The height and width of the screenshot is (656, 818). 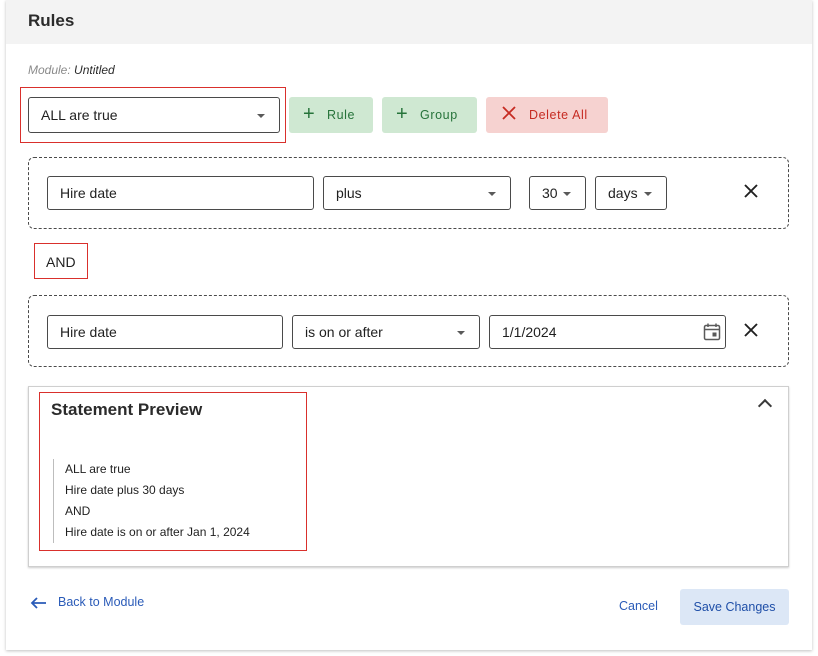 What do you see at coordinates (509, 115) in the screenshot?
I see `x-icon` at bounding box center [509, 115].